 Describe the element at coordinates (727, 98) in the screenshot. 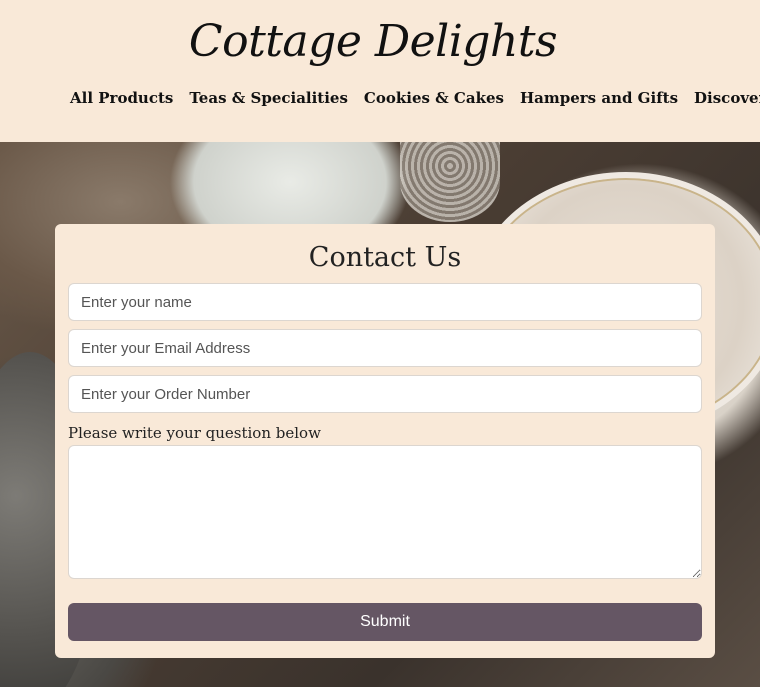

I see `nav-link-discover: Discover` at that location.